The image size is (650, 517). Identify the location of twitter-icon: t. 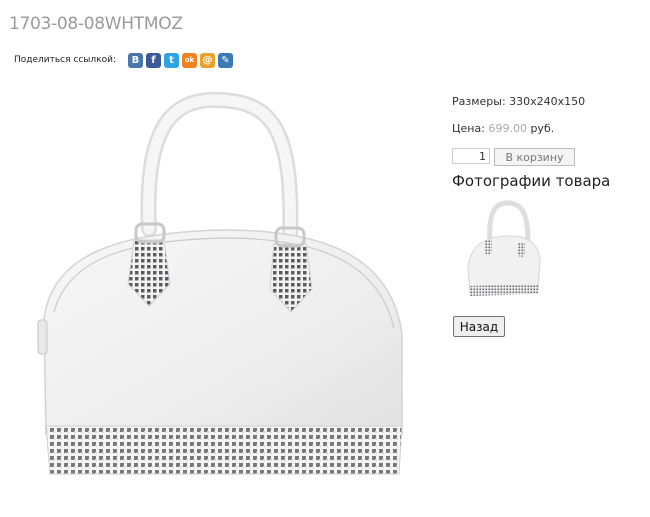
(171, 60).